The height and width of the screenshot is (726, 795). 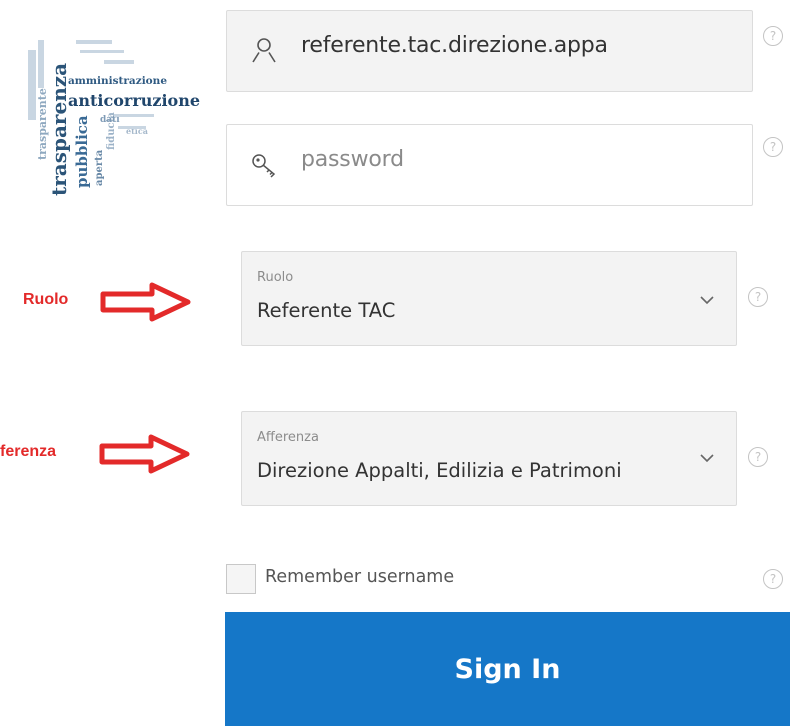 What do you see at coordinates (28, 451) in the screenshot?
I see `afferenza-annotation: ferenza` at bounding box center [28, 451].